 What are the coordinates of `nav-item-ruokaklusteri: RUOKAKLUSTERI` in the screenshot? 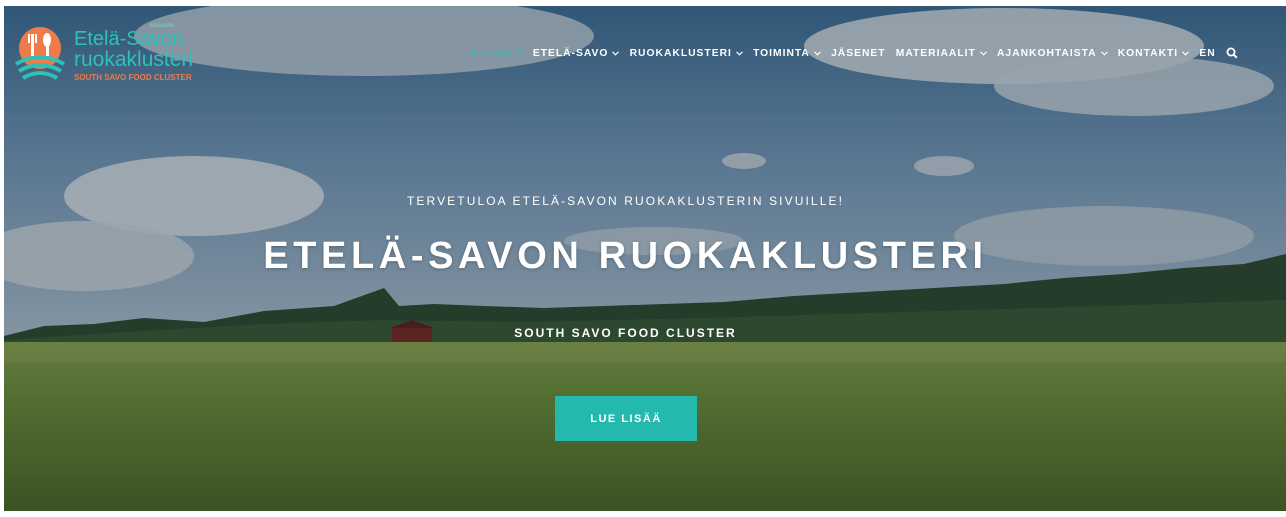 It's located at (686, 53).